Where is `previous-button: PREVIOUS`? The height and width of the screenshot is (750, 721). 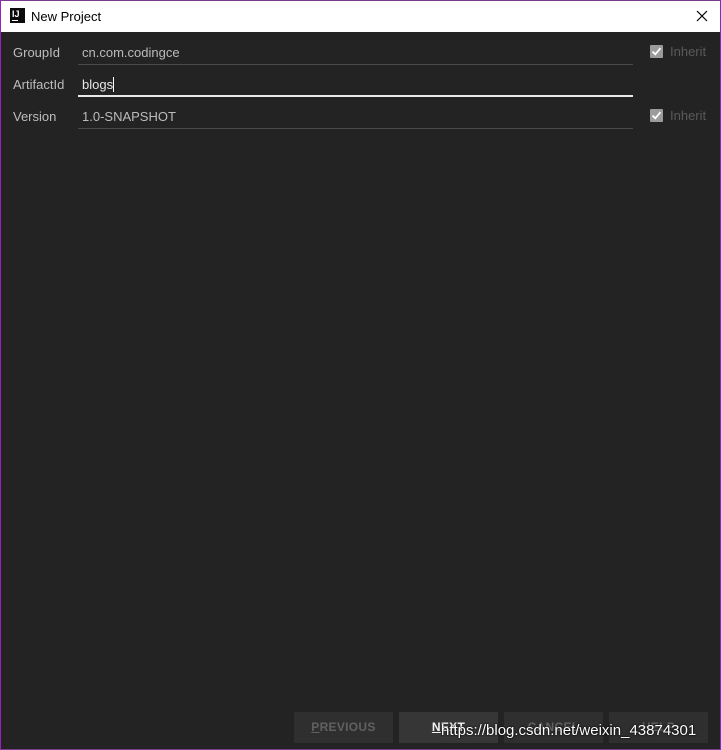
previous-button: PREVIOUS is located at coordinates (343, 727).